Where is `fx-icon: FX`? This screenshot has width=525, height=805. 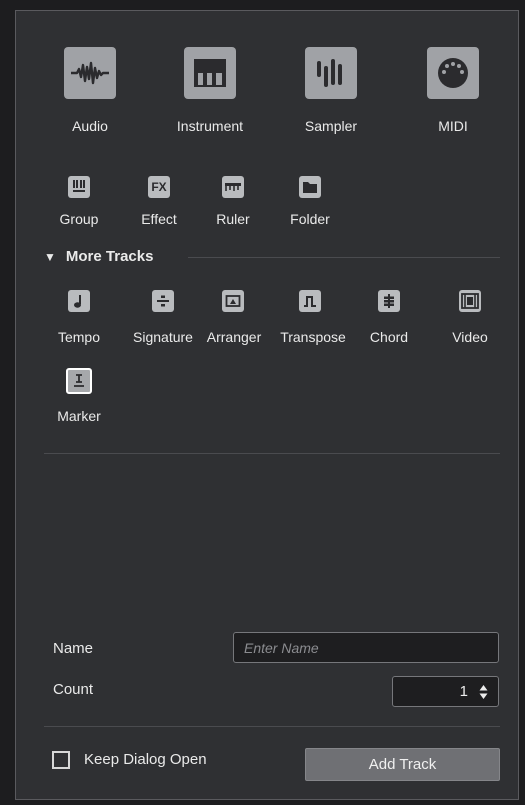 fx-icon: FX is located at coordinates (159, 187).